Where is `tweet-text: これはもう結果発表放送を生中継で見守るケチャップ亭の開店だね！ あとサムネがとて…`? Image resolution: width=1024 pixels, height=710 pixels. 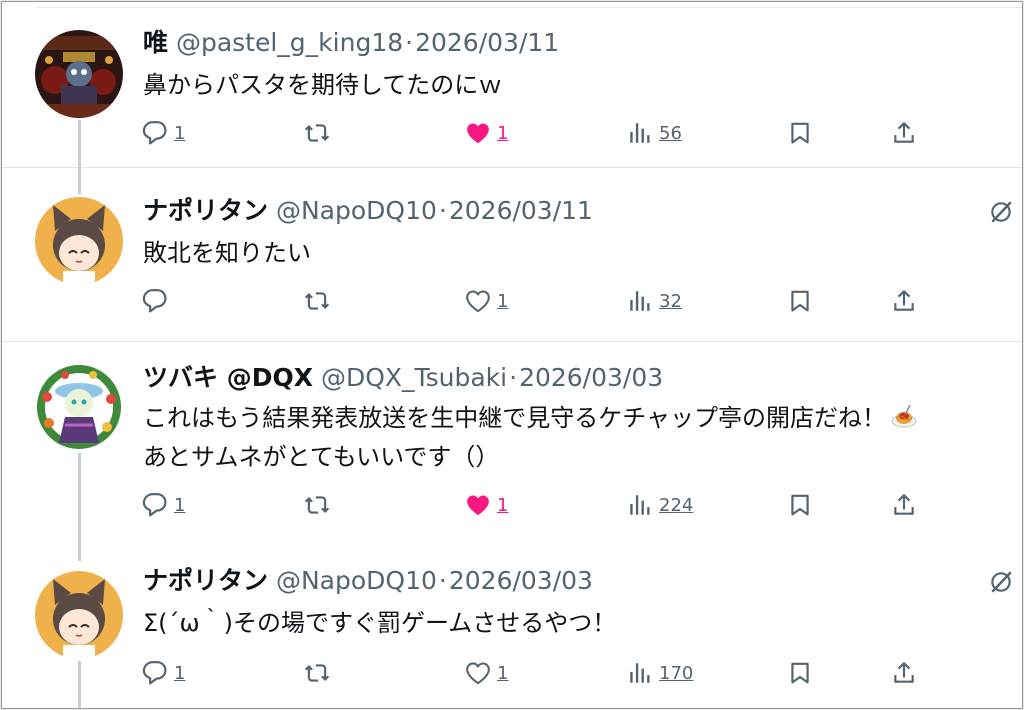 tweet-text: これはもう結果発表放送を生中継で見守るケチャップ亭の開店だね！ あとサムネがとて… is located at coordinates (577, 438).